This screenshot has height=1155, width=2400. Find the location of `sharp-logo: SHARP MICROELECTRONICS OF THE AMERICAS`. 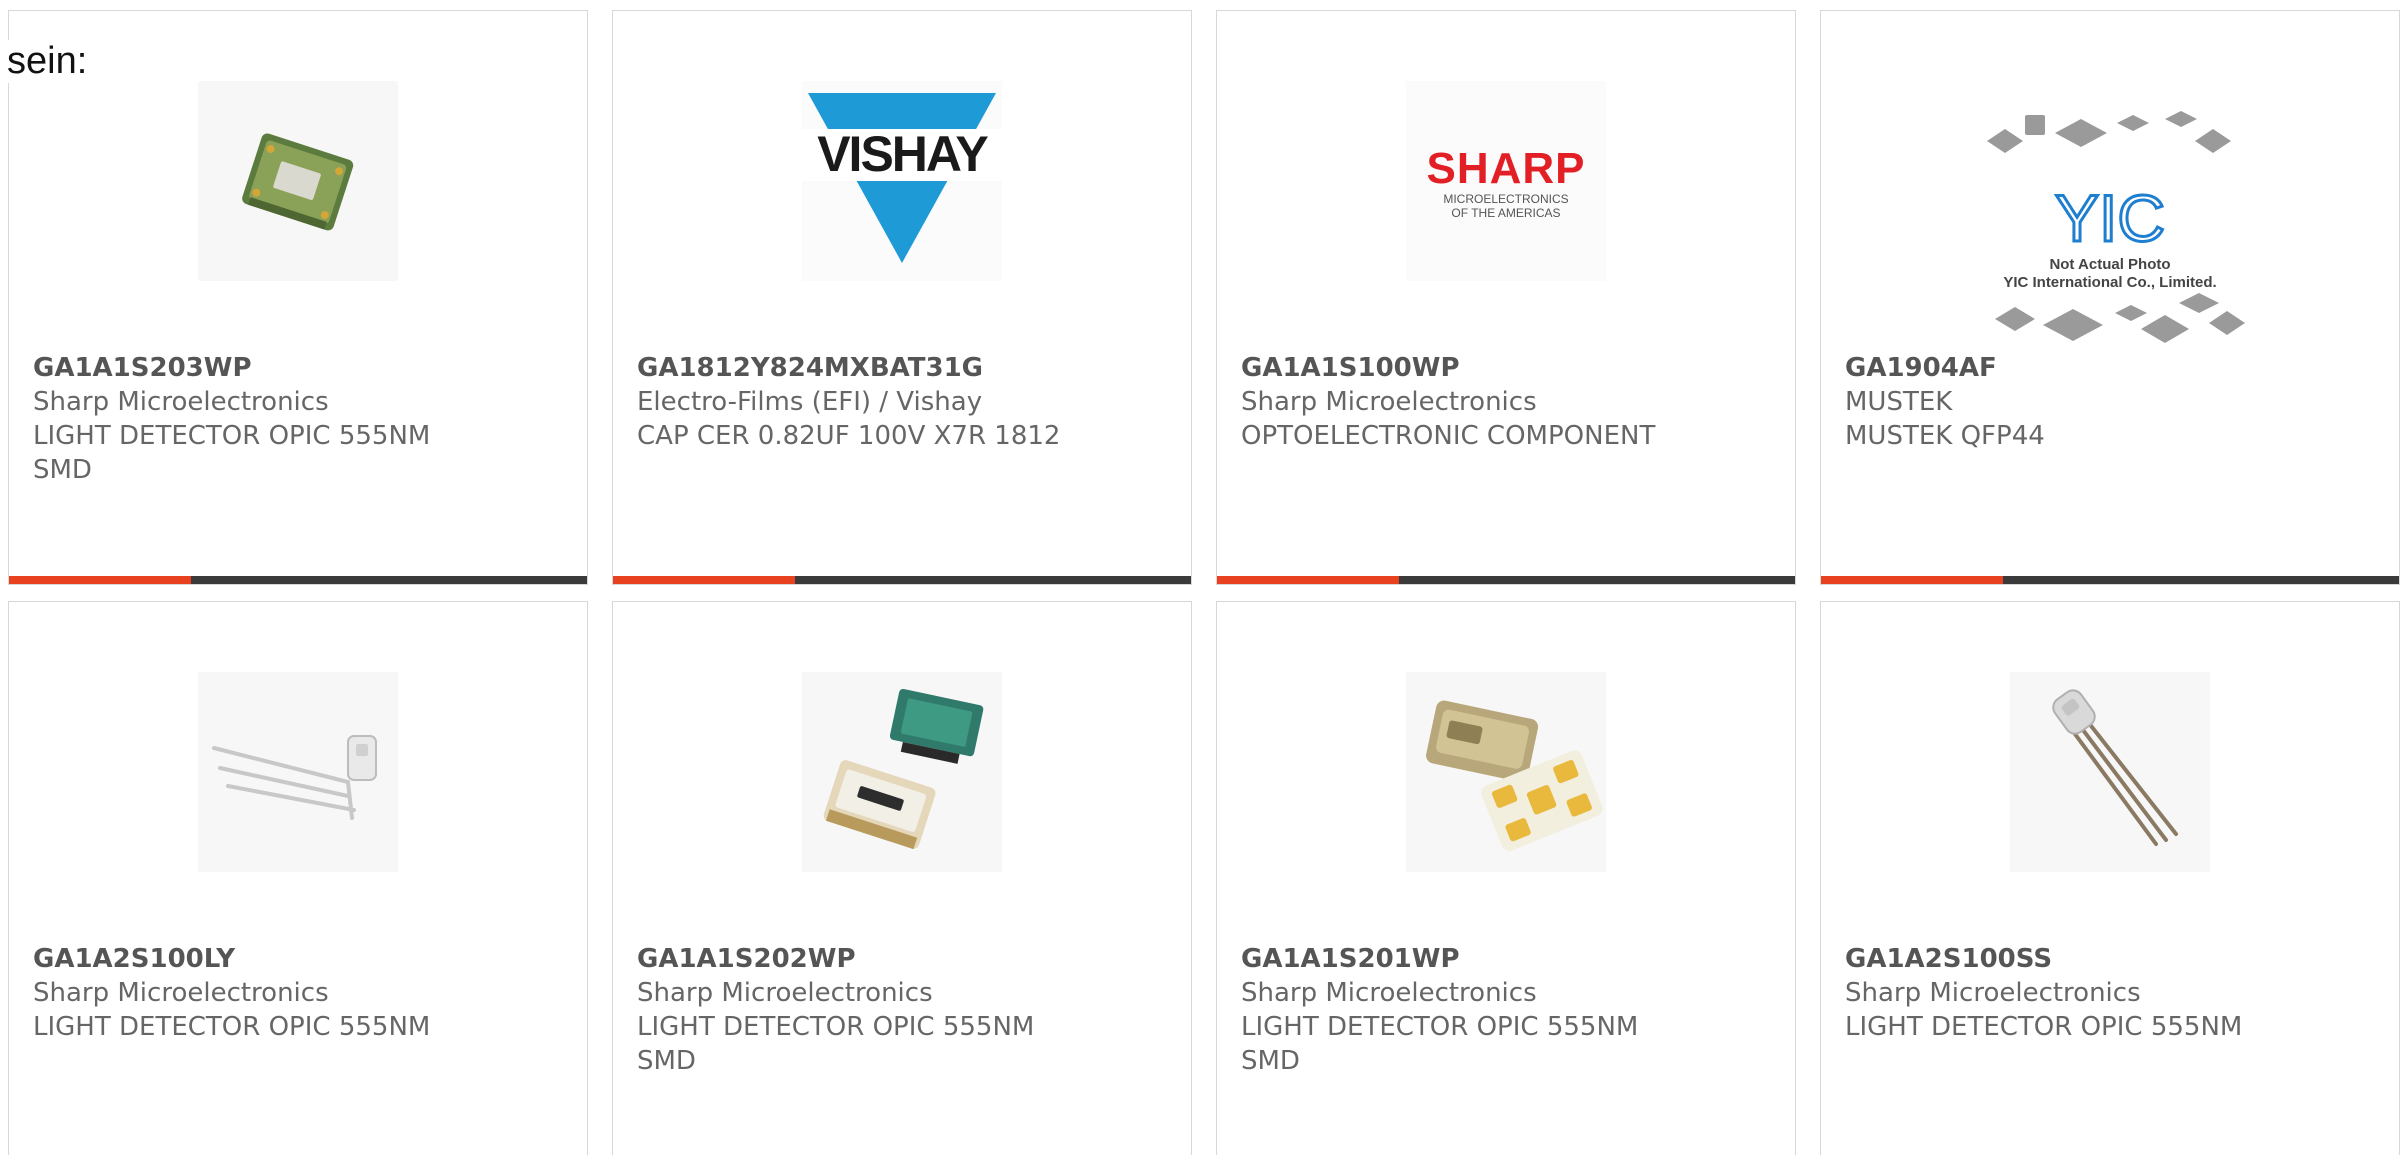

sharp-logo: SHARP MICROELECTRONICS OF THE AMERICAS is located at coordinates (1505, 182).